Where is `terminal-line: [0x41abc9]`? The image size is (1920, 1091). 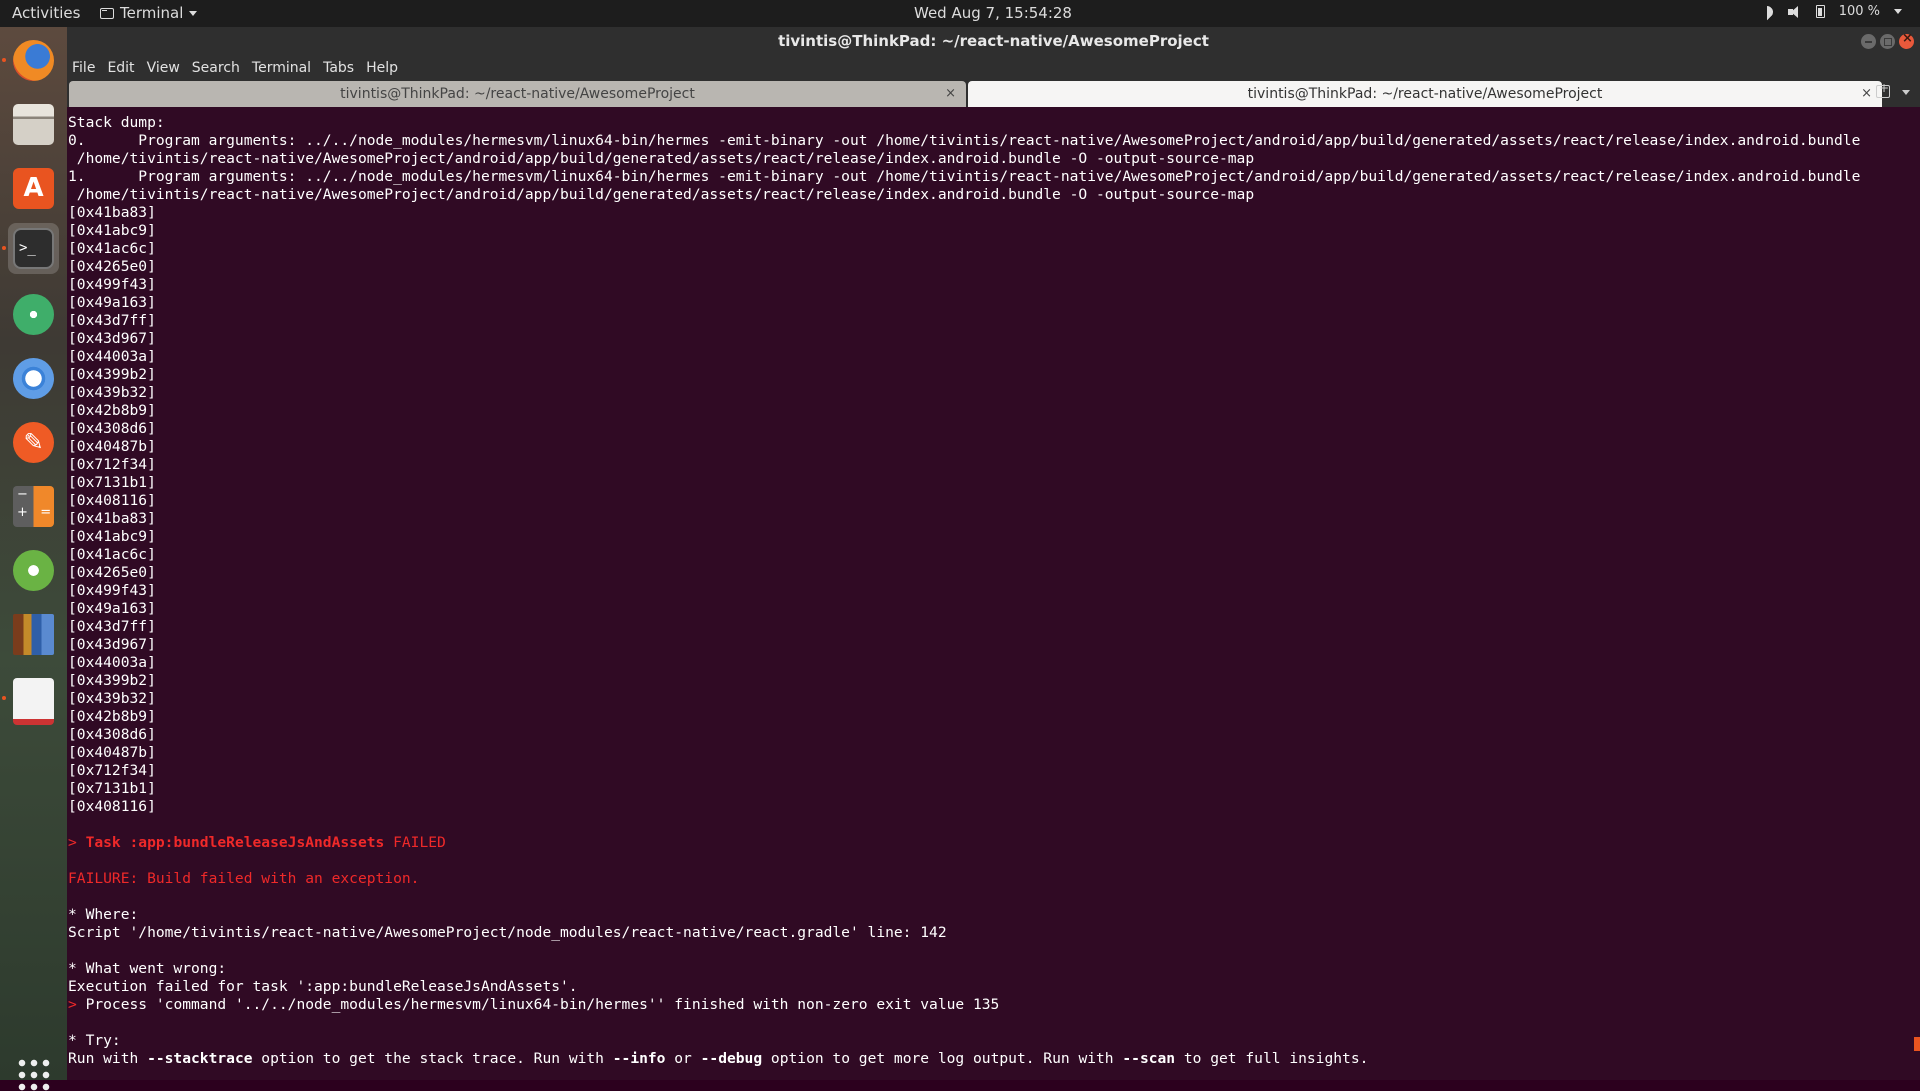 terminal-line: [0x41abc9] is located at coordinates (112, 230).